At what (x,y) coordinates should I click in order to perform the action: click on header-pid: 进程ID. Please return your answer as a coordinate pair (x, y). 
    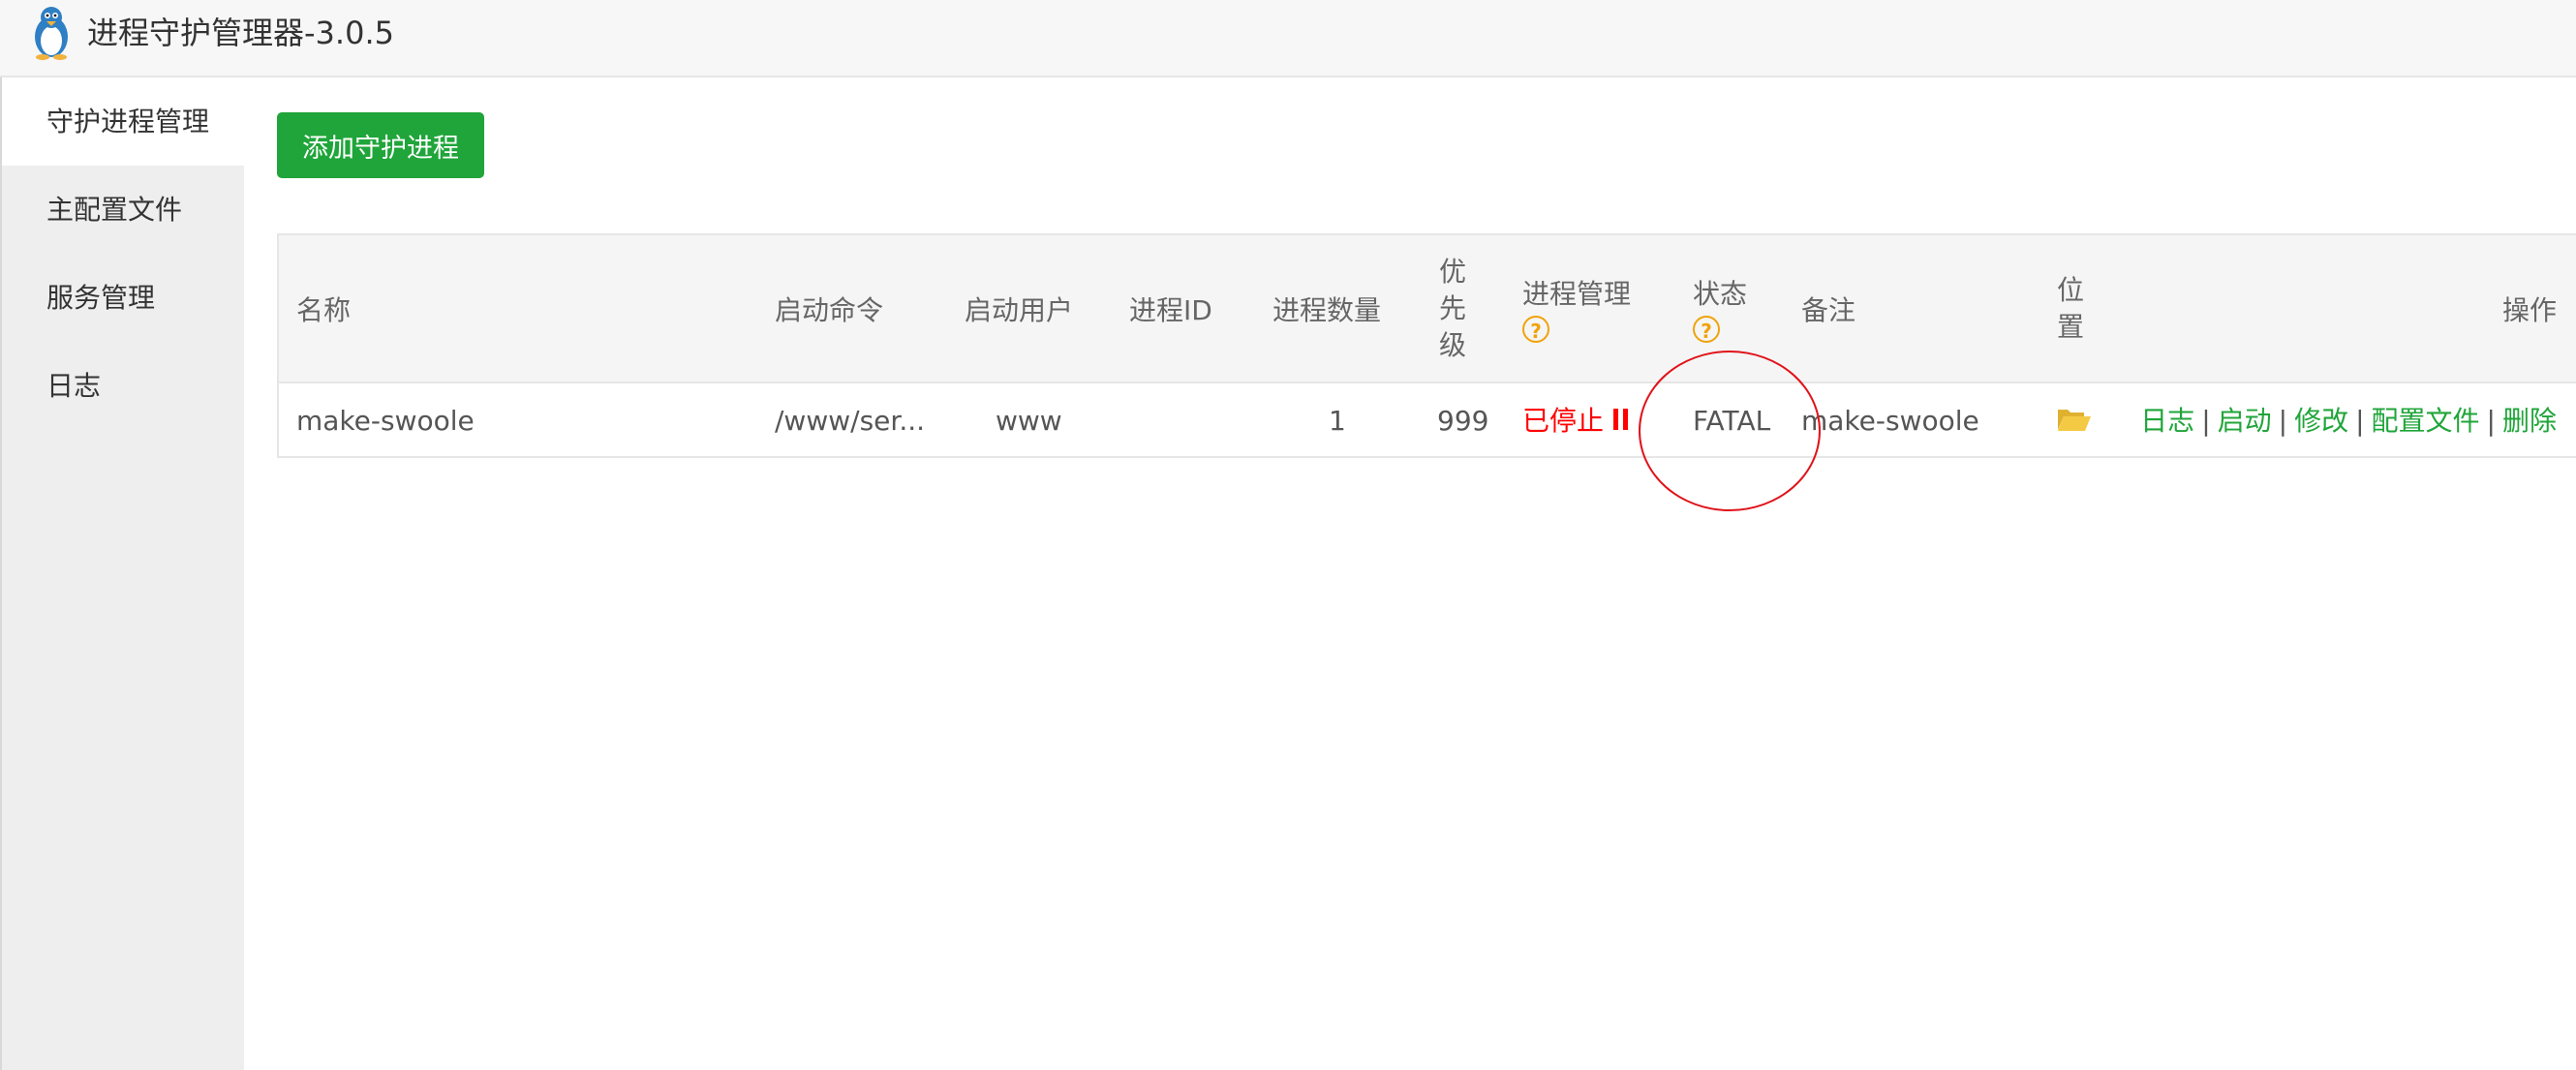
    Looking at the image, I should click on (1170, 309).